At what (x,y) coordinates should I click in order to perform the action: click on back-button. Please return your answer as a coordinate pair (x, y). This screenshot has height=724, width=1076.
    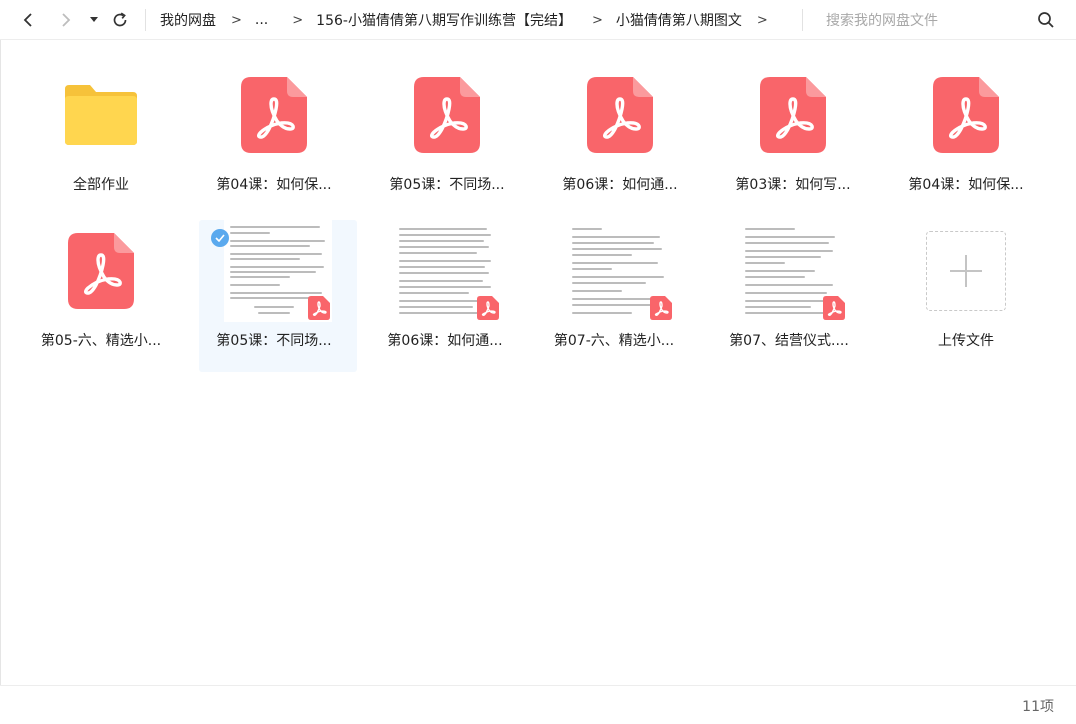
    Looking at the image, I should click on (28, 20).